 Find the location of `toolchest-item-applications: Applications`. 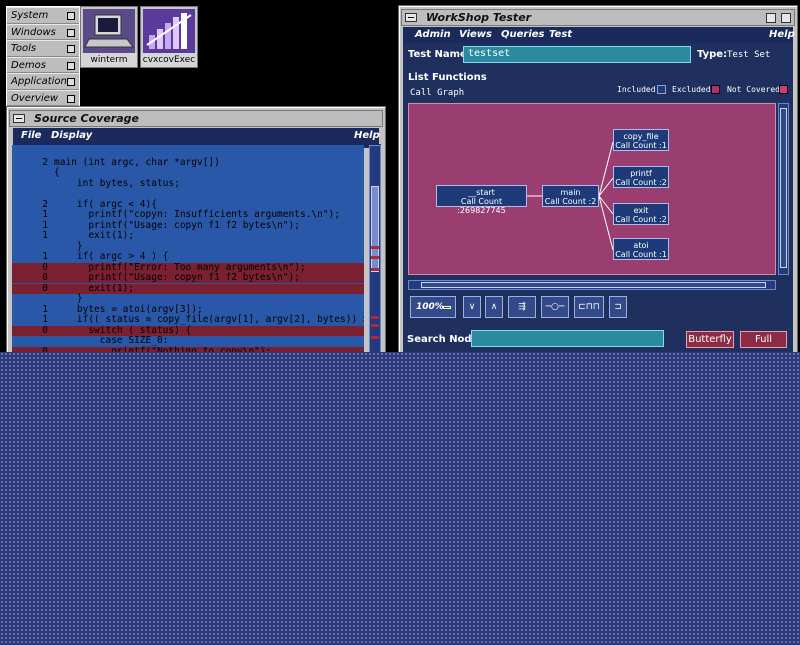

toolchest-item-applications: Applications is located at coordinates (43, 81).